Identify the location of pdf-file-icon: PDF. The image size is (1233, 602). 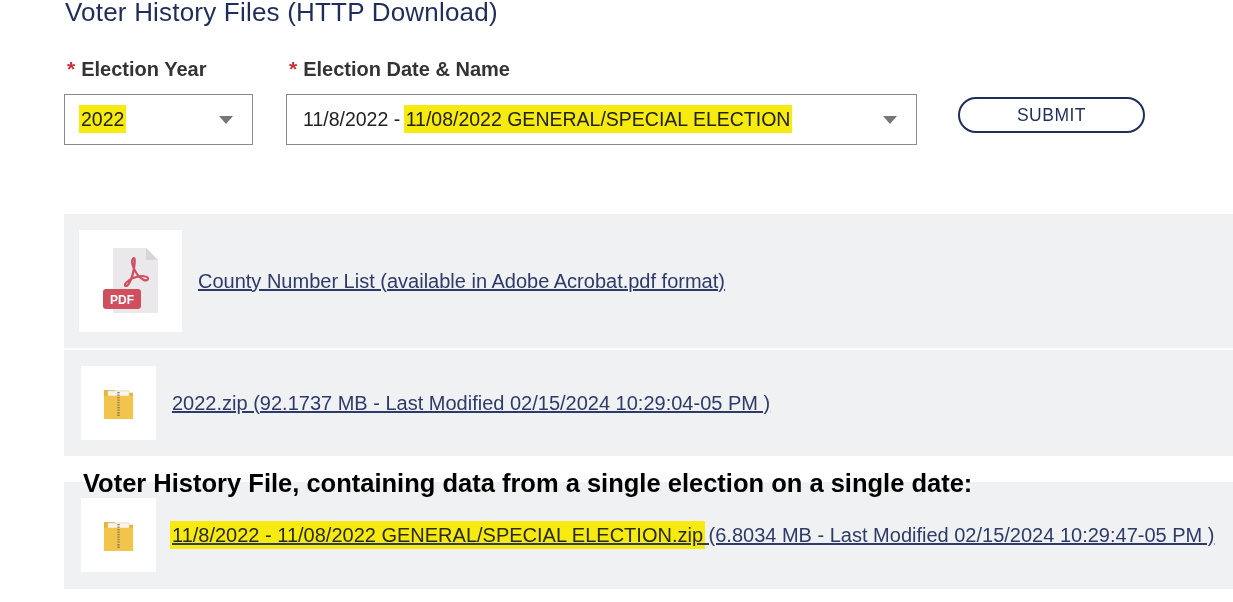
(130, 281).